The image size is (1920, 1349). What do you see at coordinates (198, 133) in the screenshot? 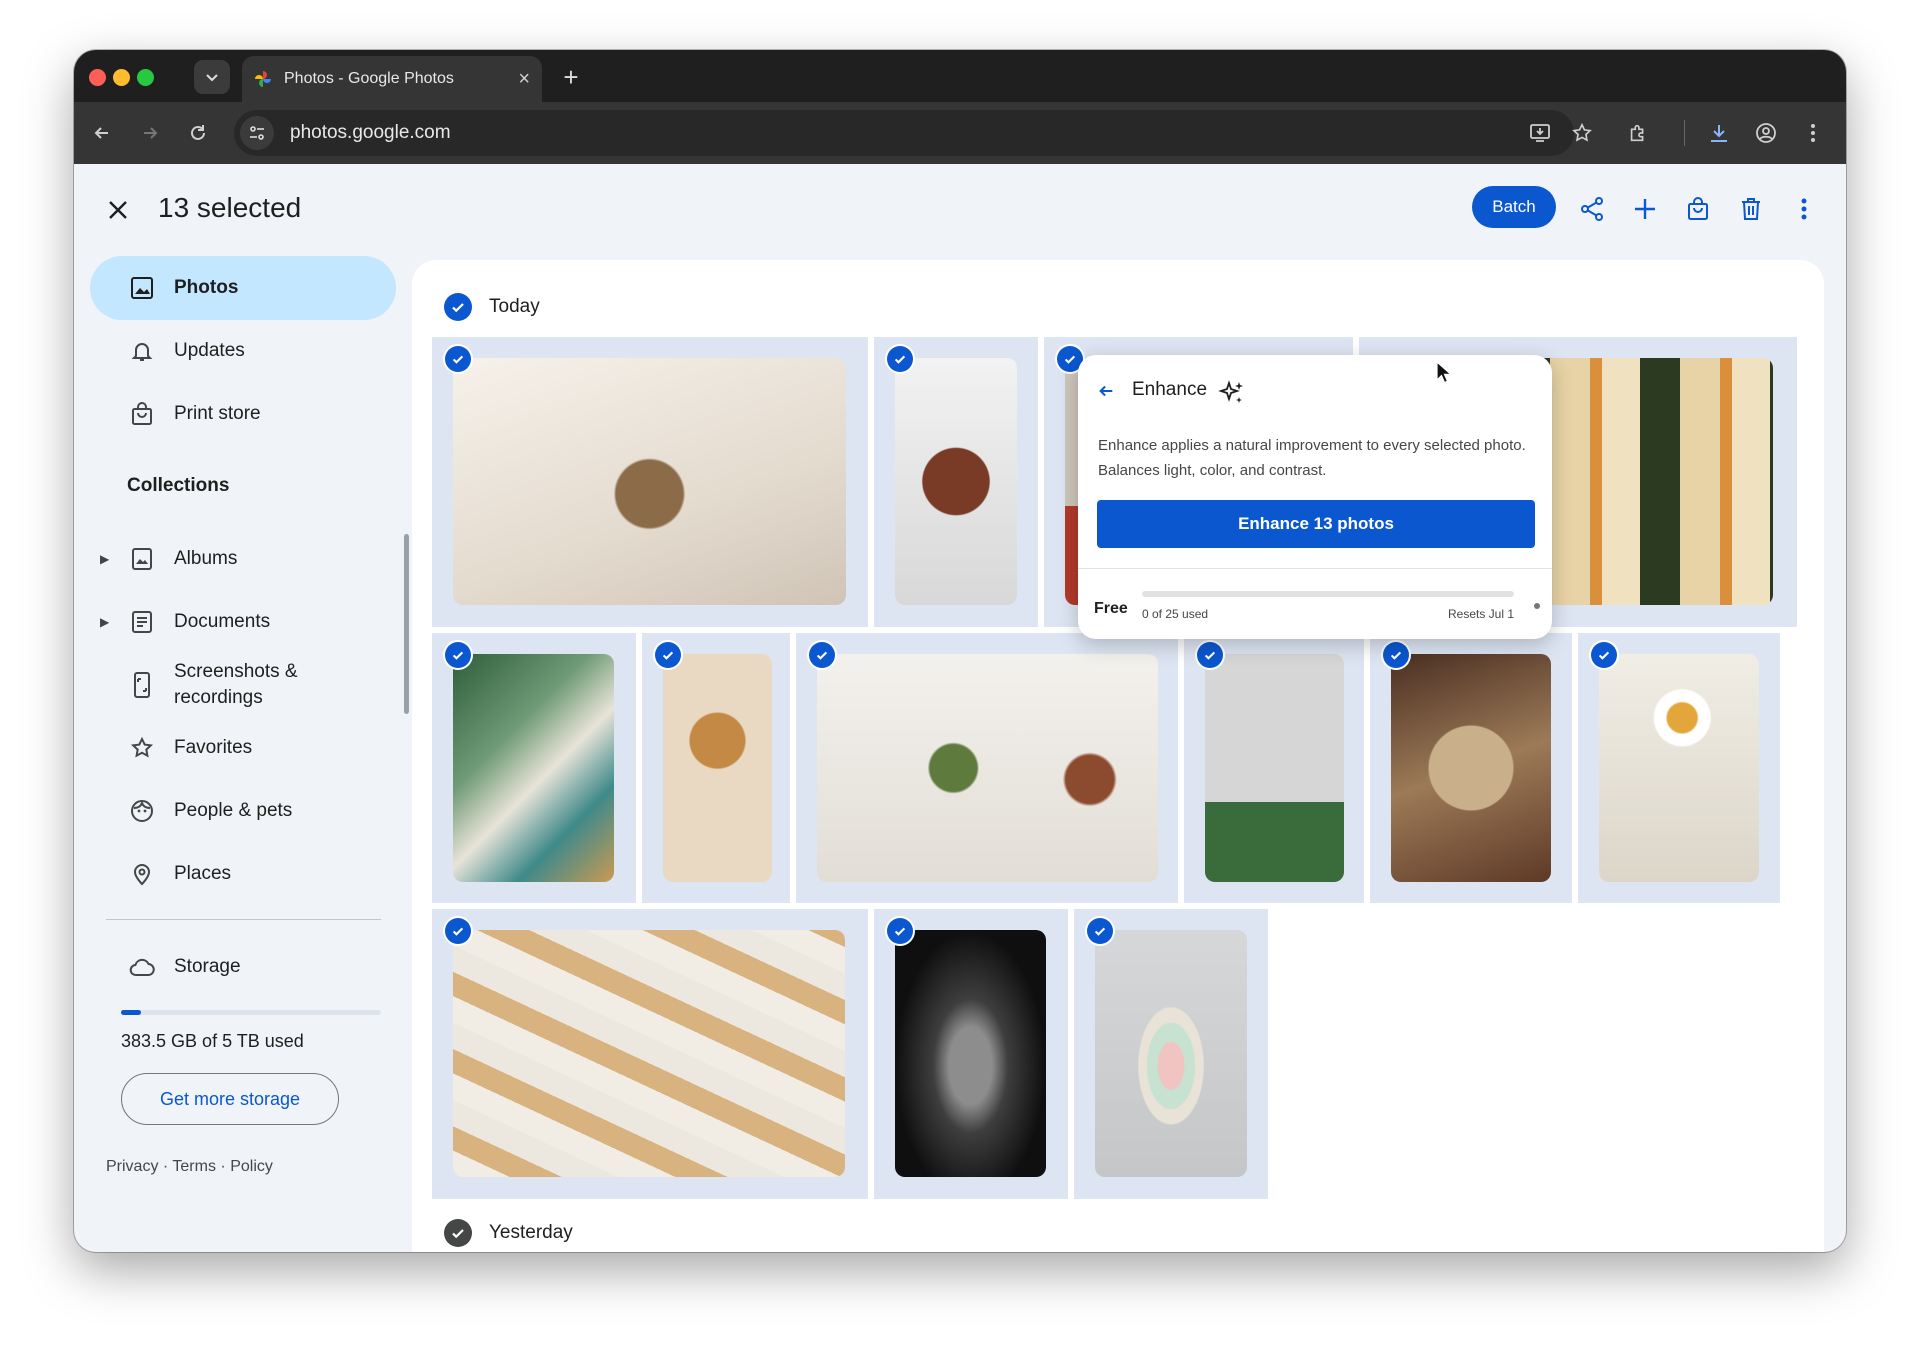
I see `reload-button` at bounding box center [198, 133].